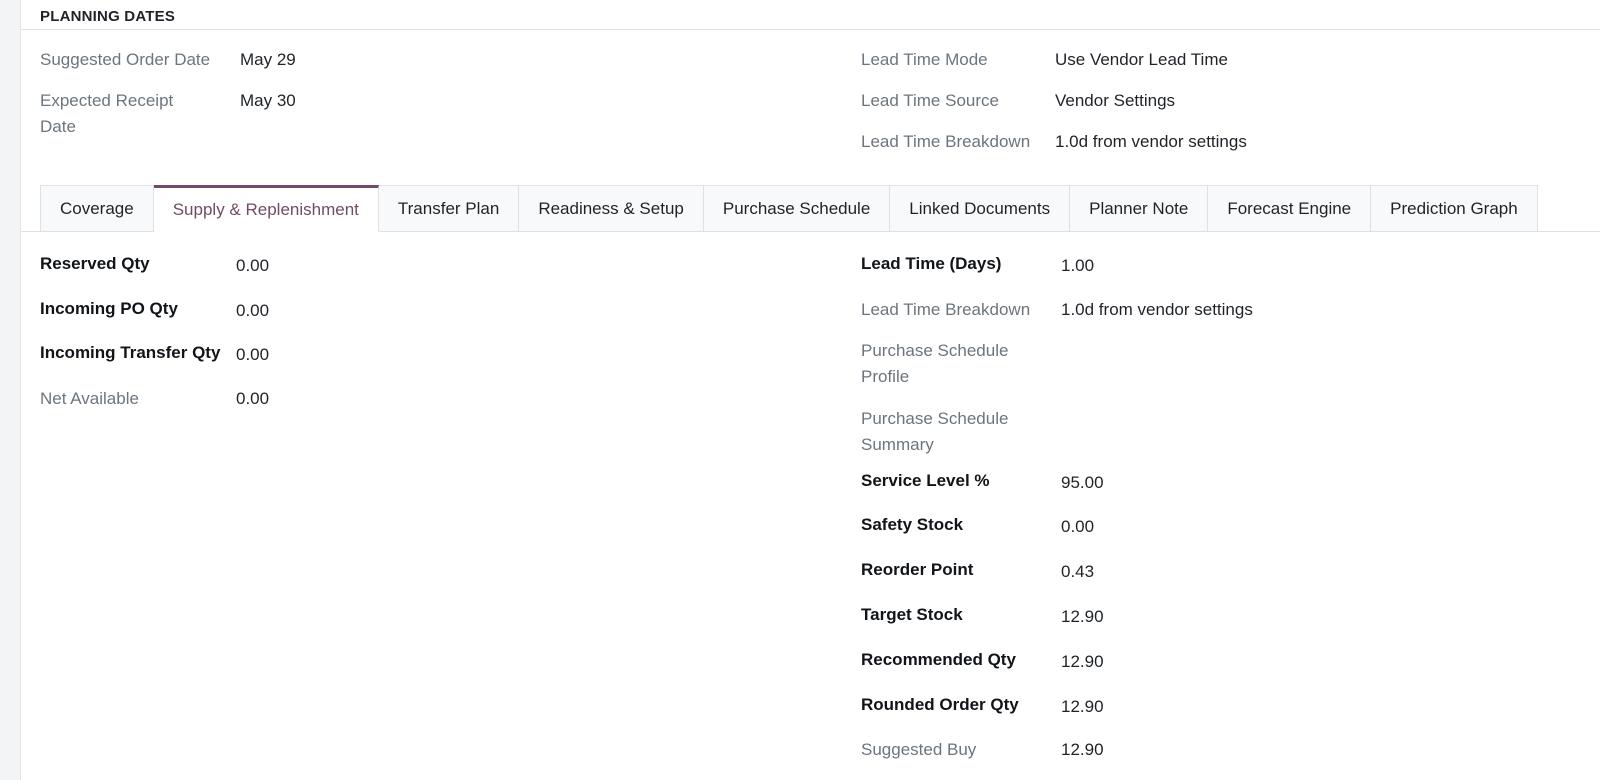 The height and width of the screenshot is (780, 1600). I want to click on expected-receipt-date-label: Expected Receipt Date, so click(107, 113).